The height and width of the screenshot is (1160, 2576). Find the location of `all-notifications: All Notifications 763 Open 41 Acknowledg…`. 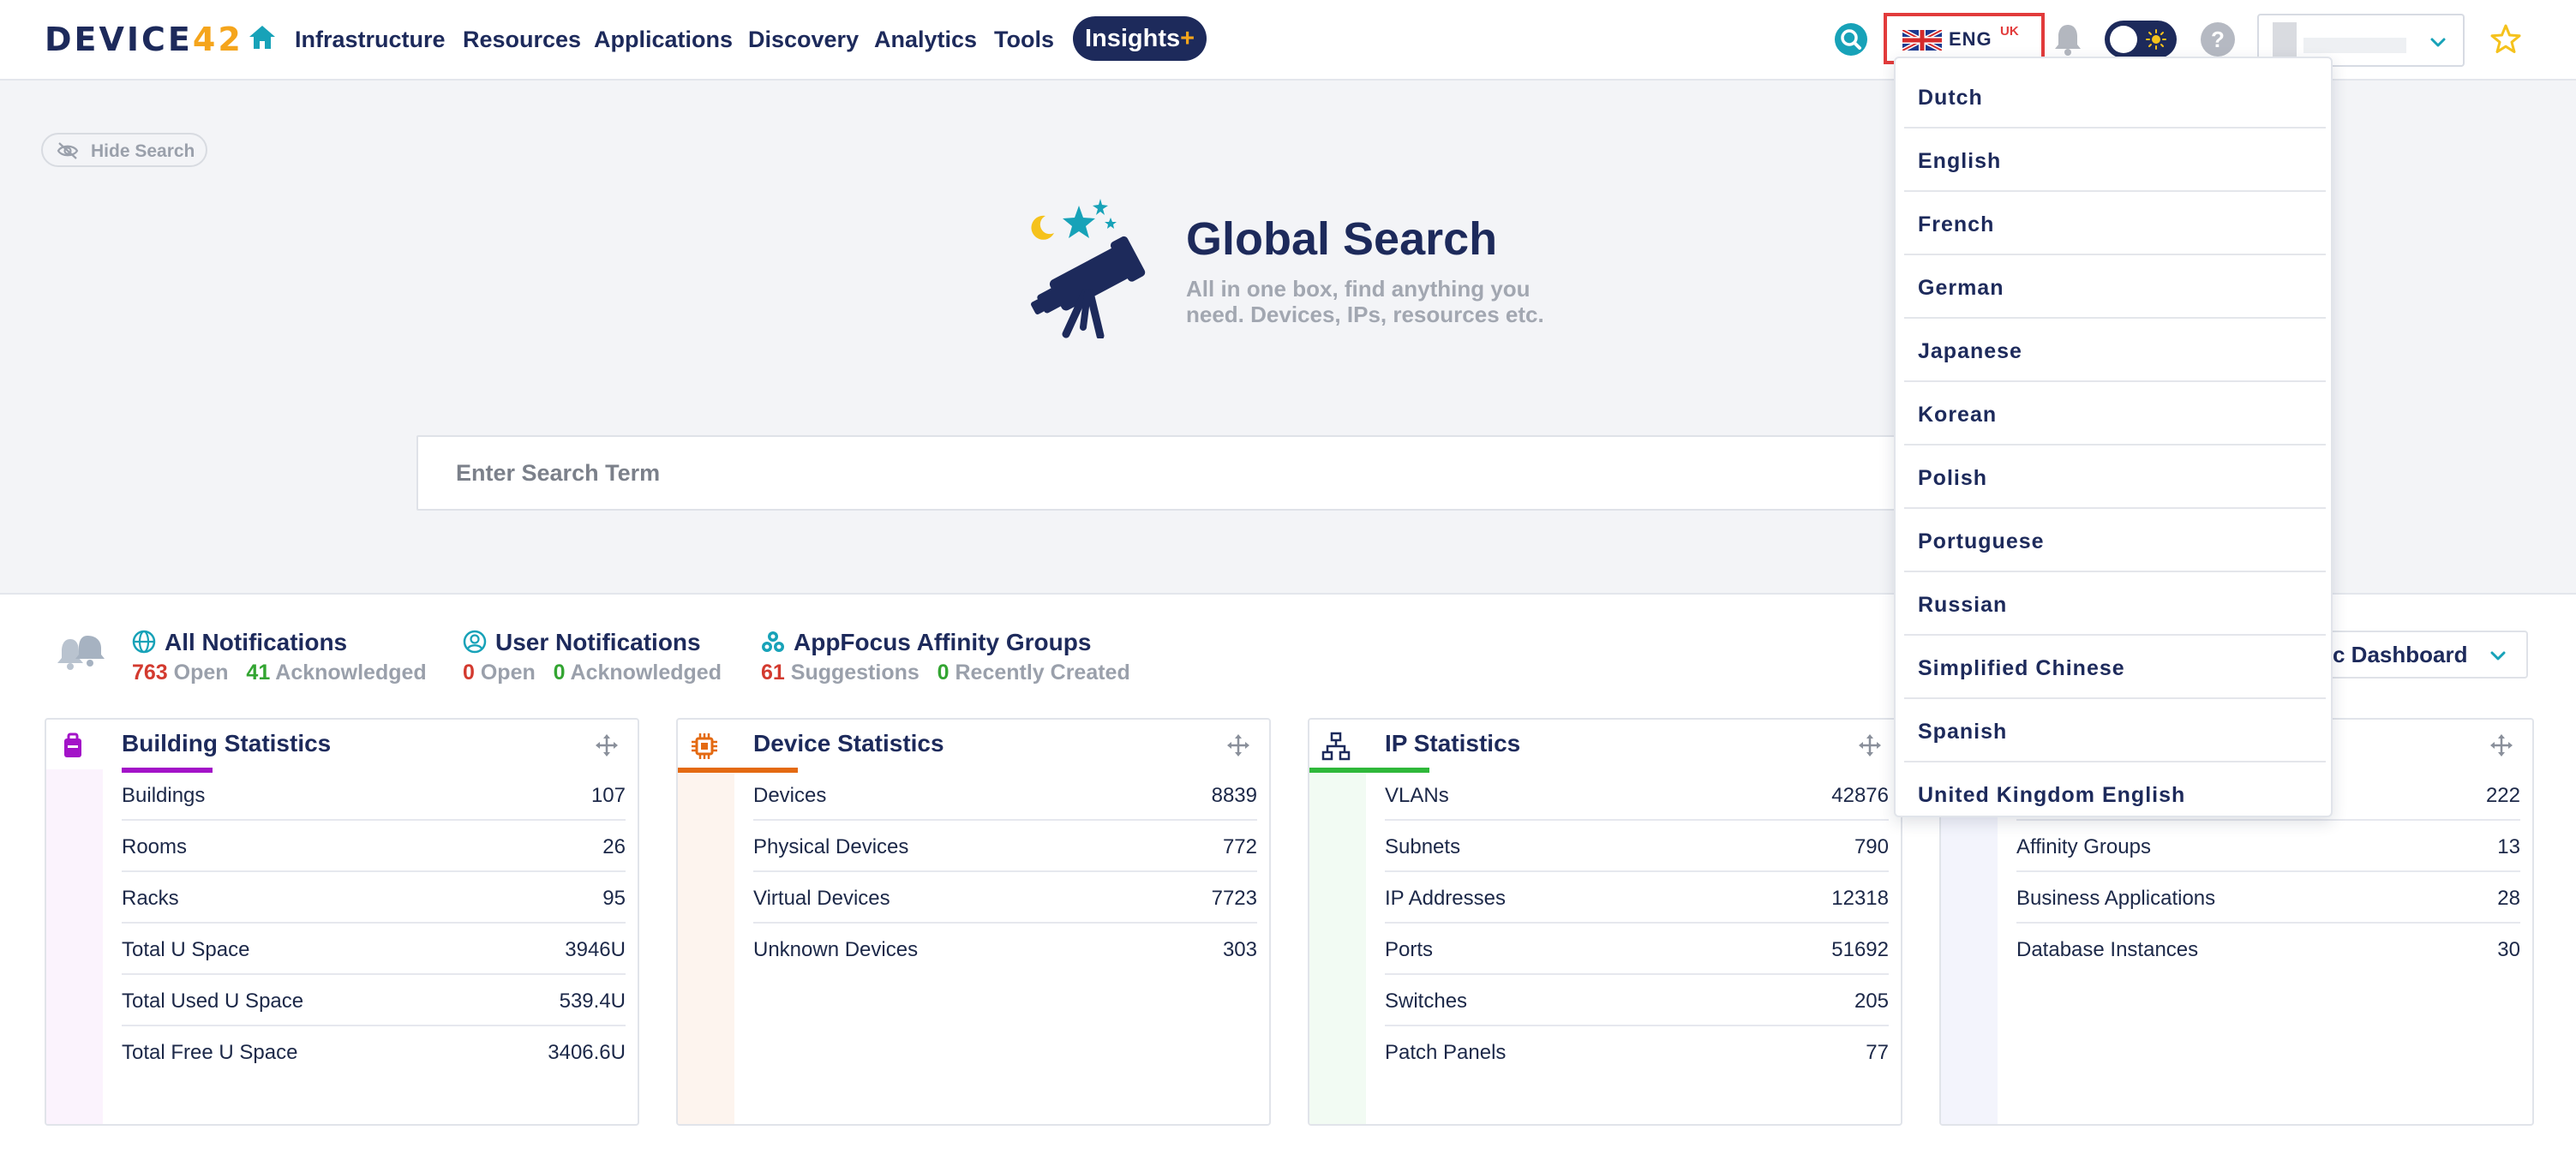

all-notifications: All Notifications 763 Open 41 Acknowledg… is located at coordinates (279, 657).